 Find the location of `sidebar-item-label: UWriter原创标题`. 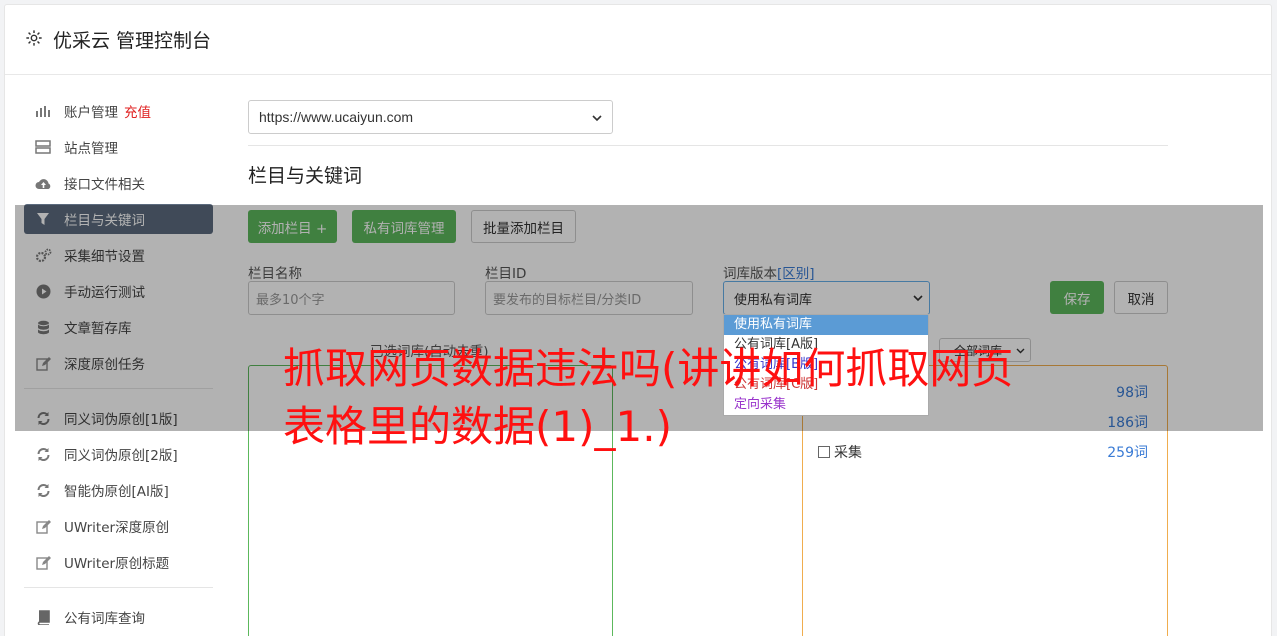

sidebar-item-label: UWriter原创标题 is located at coordinates (117, 564).